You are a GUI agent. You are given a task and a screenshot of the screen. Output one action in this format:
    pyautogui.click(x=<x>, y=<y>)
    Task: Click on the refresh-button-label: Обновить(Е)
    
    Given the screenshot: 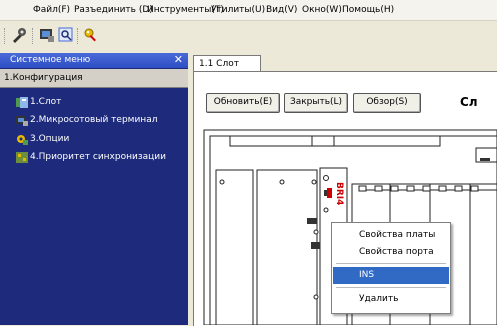 What is the action you would take?
    pyautogui.click(x=243, y=102)
    